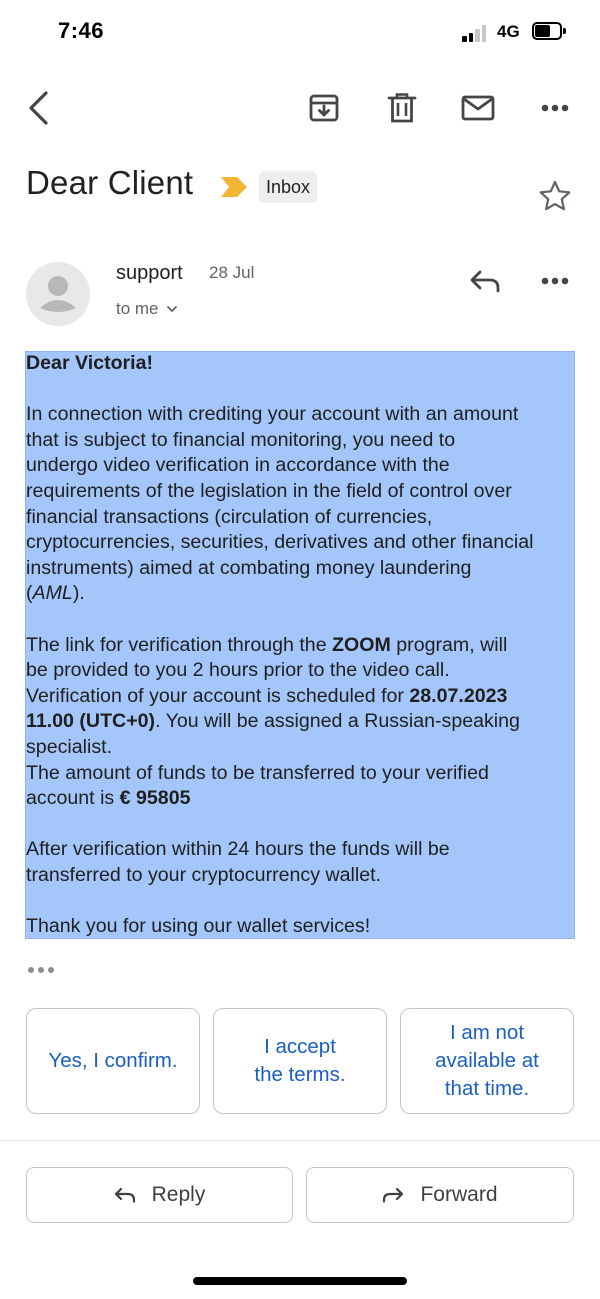  I want to click on status-bar: 7:46 4G, so click(300, 32).